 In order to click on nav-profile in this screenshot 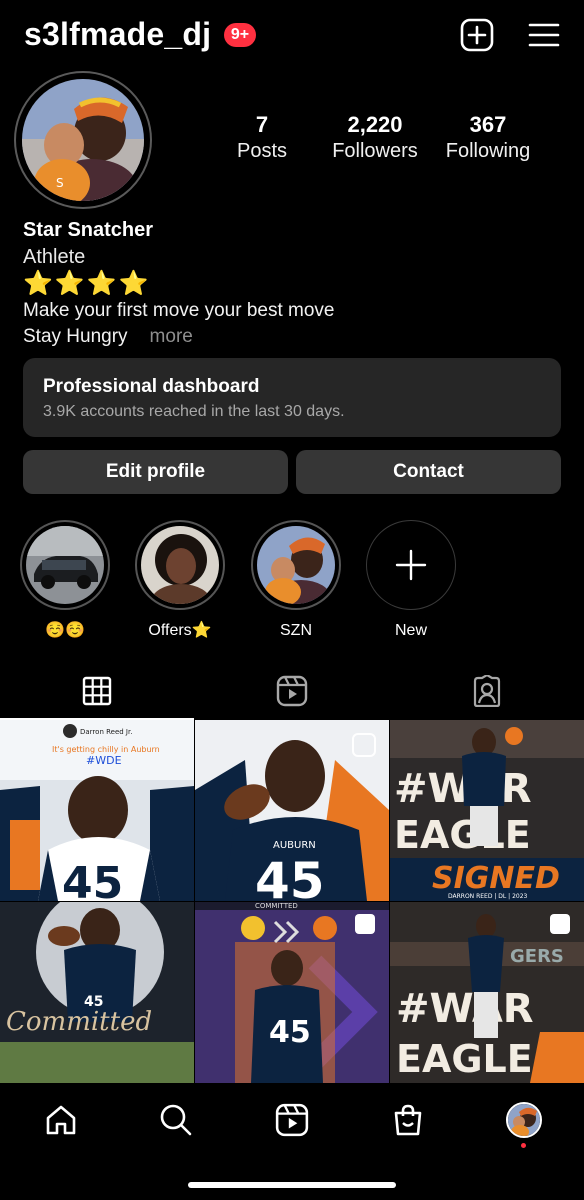, I will do `click(524, 1120)`.